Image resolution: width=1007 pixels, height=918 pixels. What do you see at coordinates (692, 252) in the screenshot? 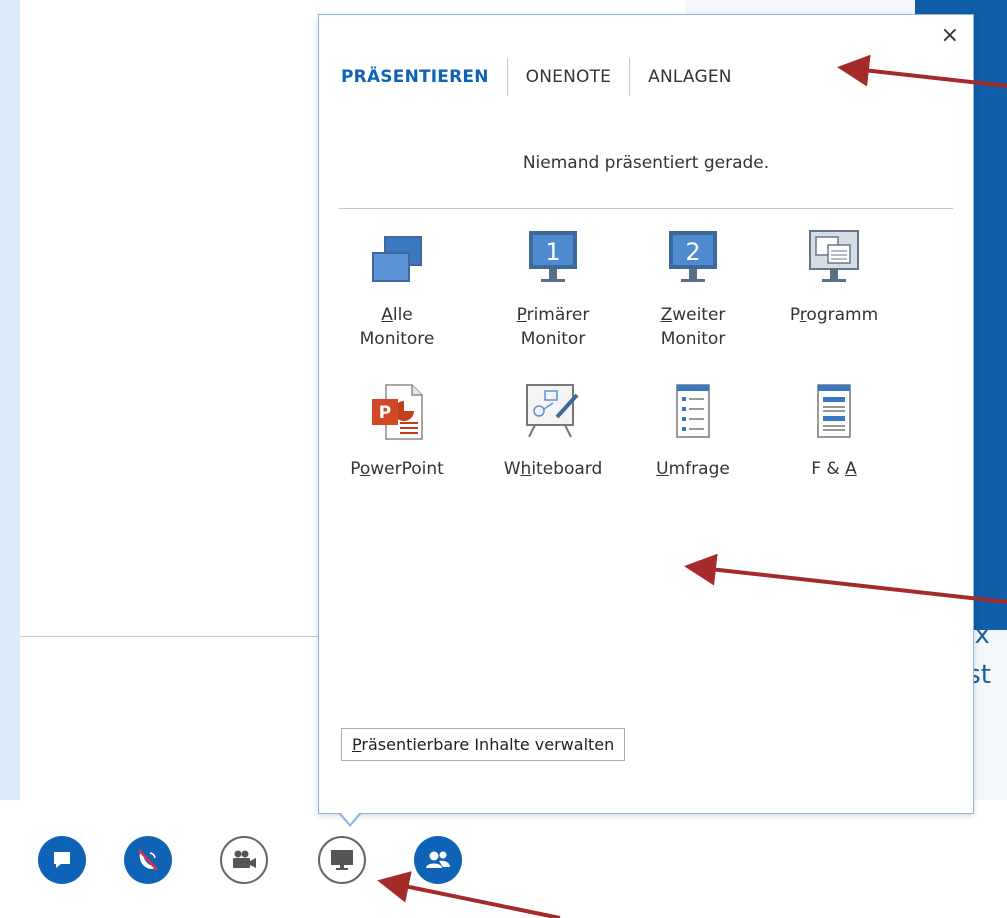
I see `svg-text: 2` at bounding box center [692, 252].